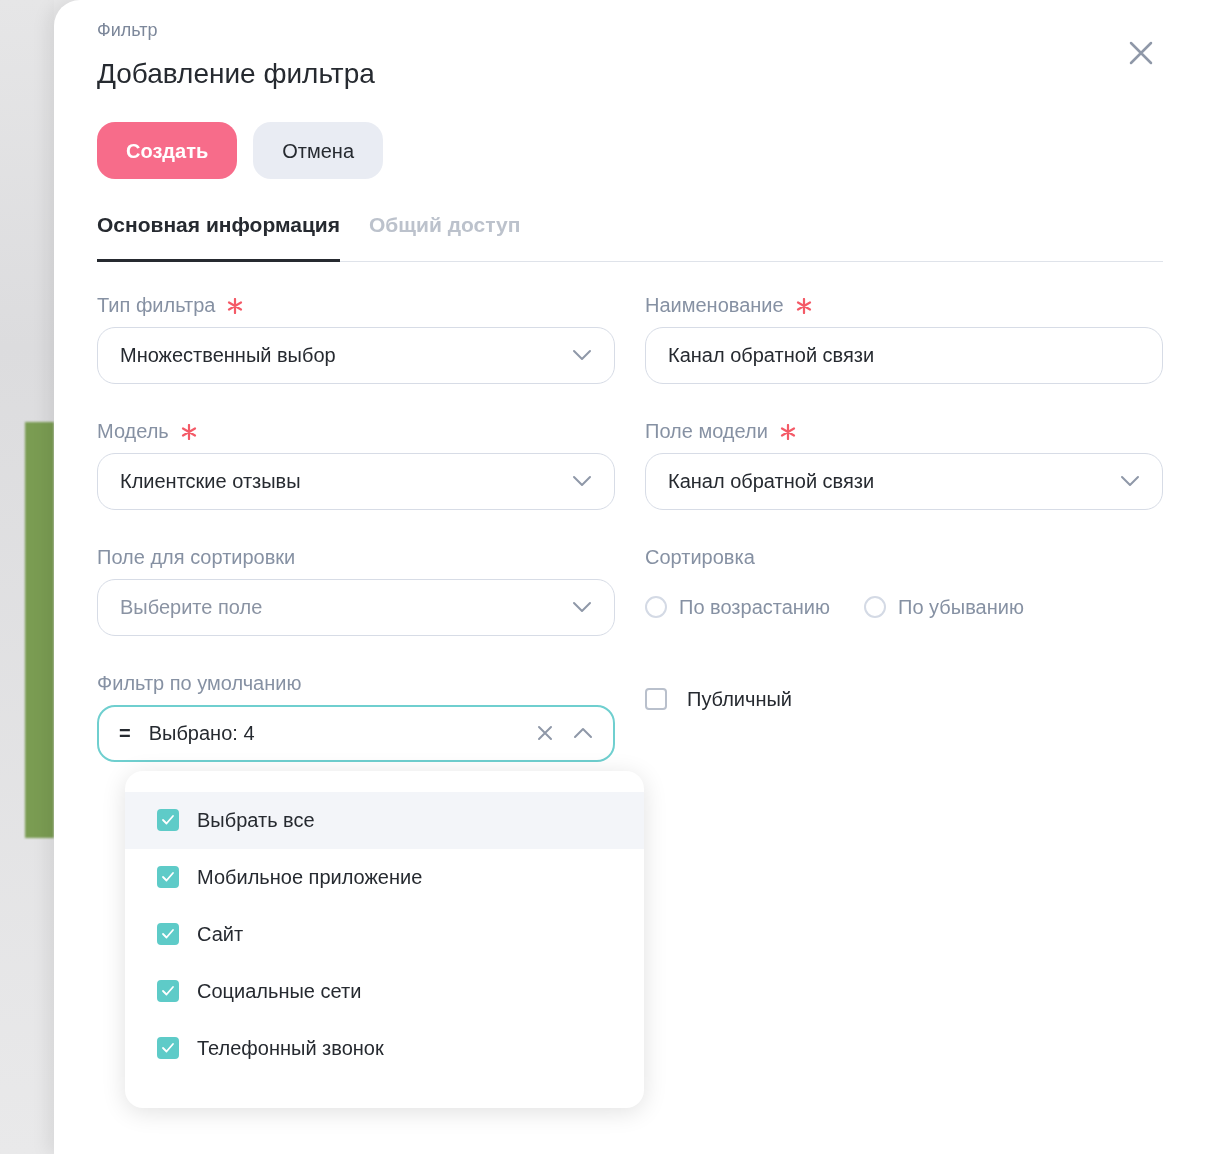  I want to click on field-label: Поле модели, so click(706, 431).